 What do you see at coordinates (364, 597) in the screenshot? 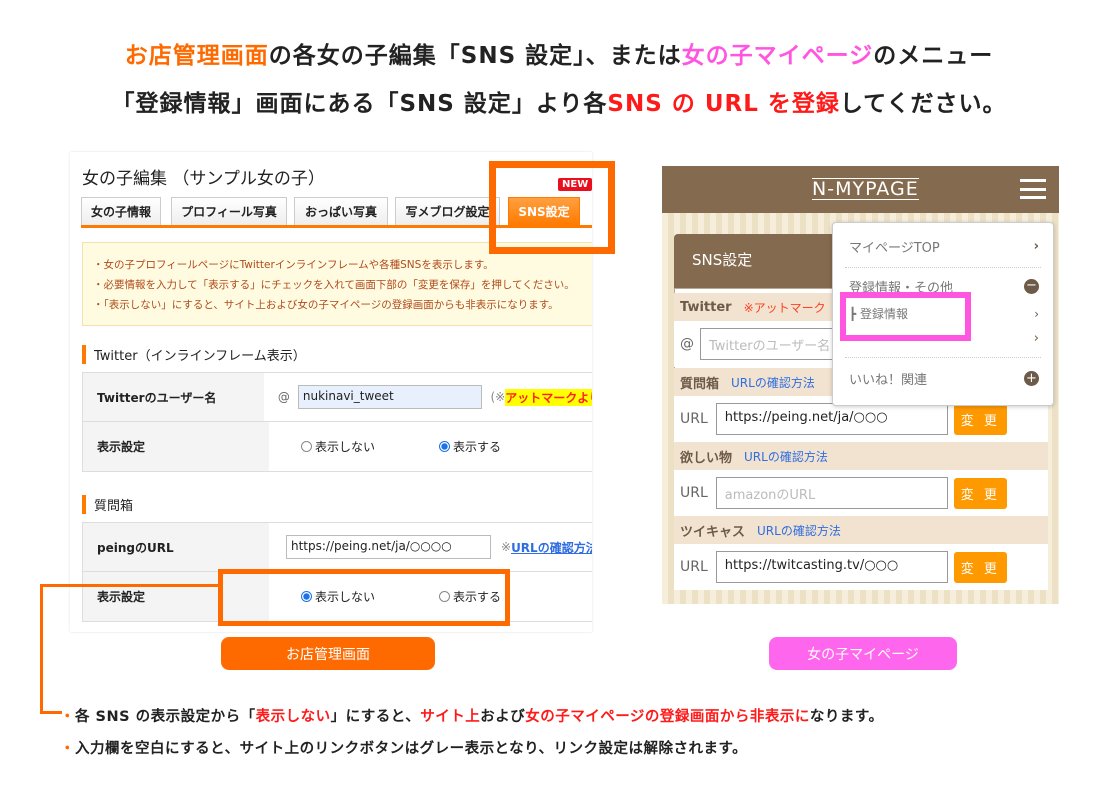
I see `highlight-display-setting` at bounding box center [364, 597].